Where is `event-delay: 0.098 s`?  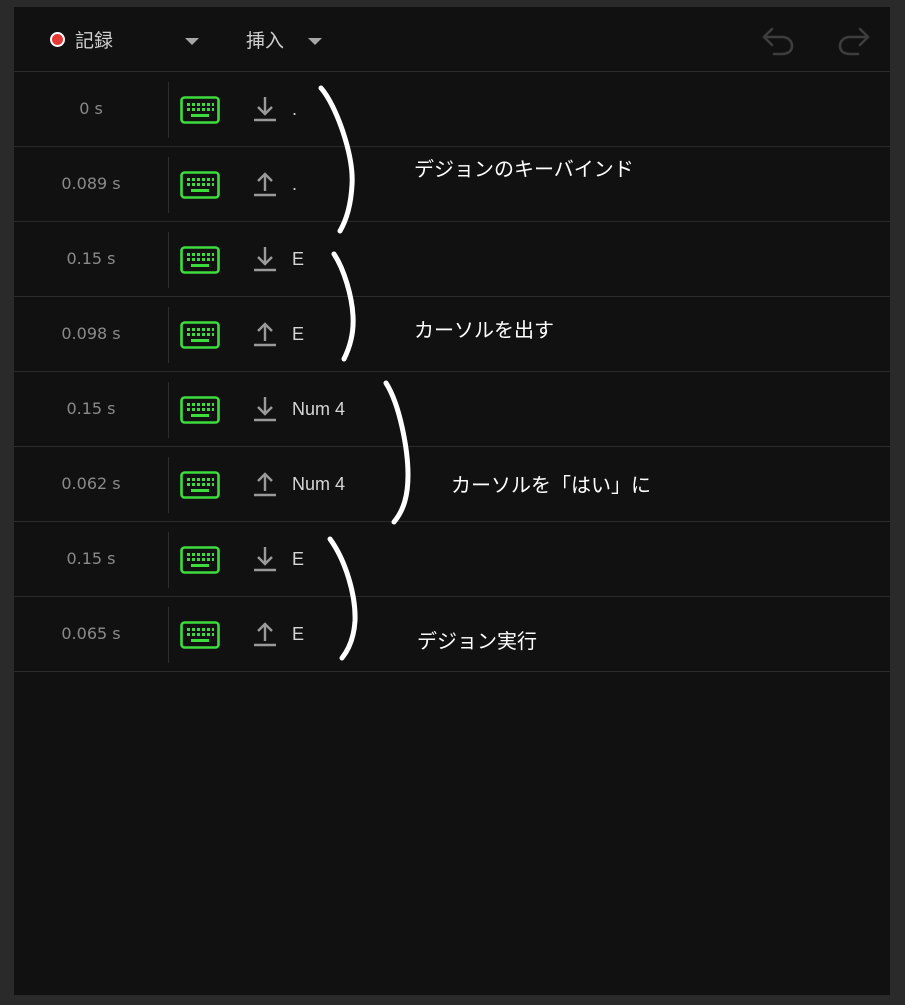 event-delay: 0.098 s is located at coordinates (91, 334).